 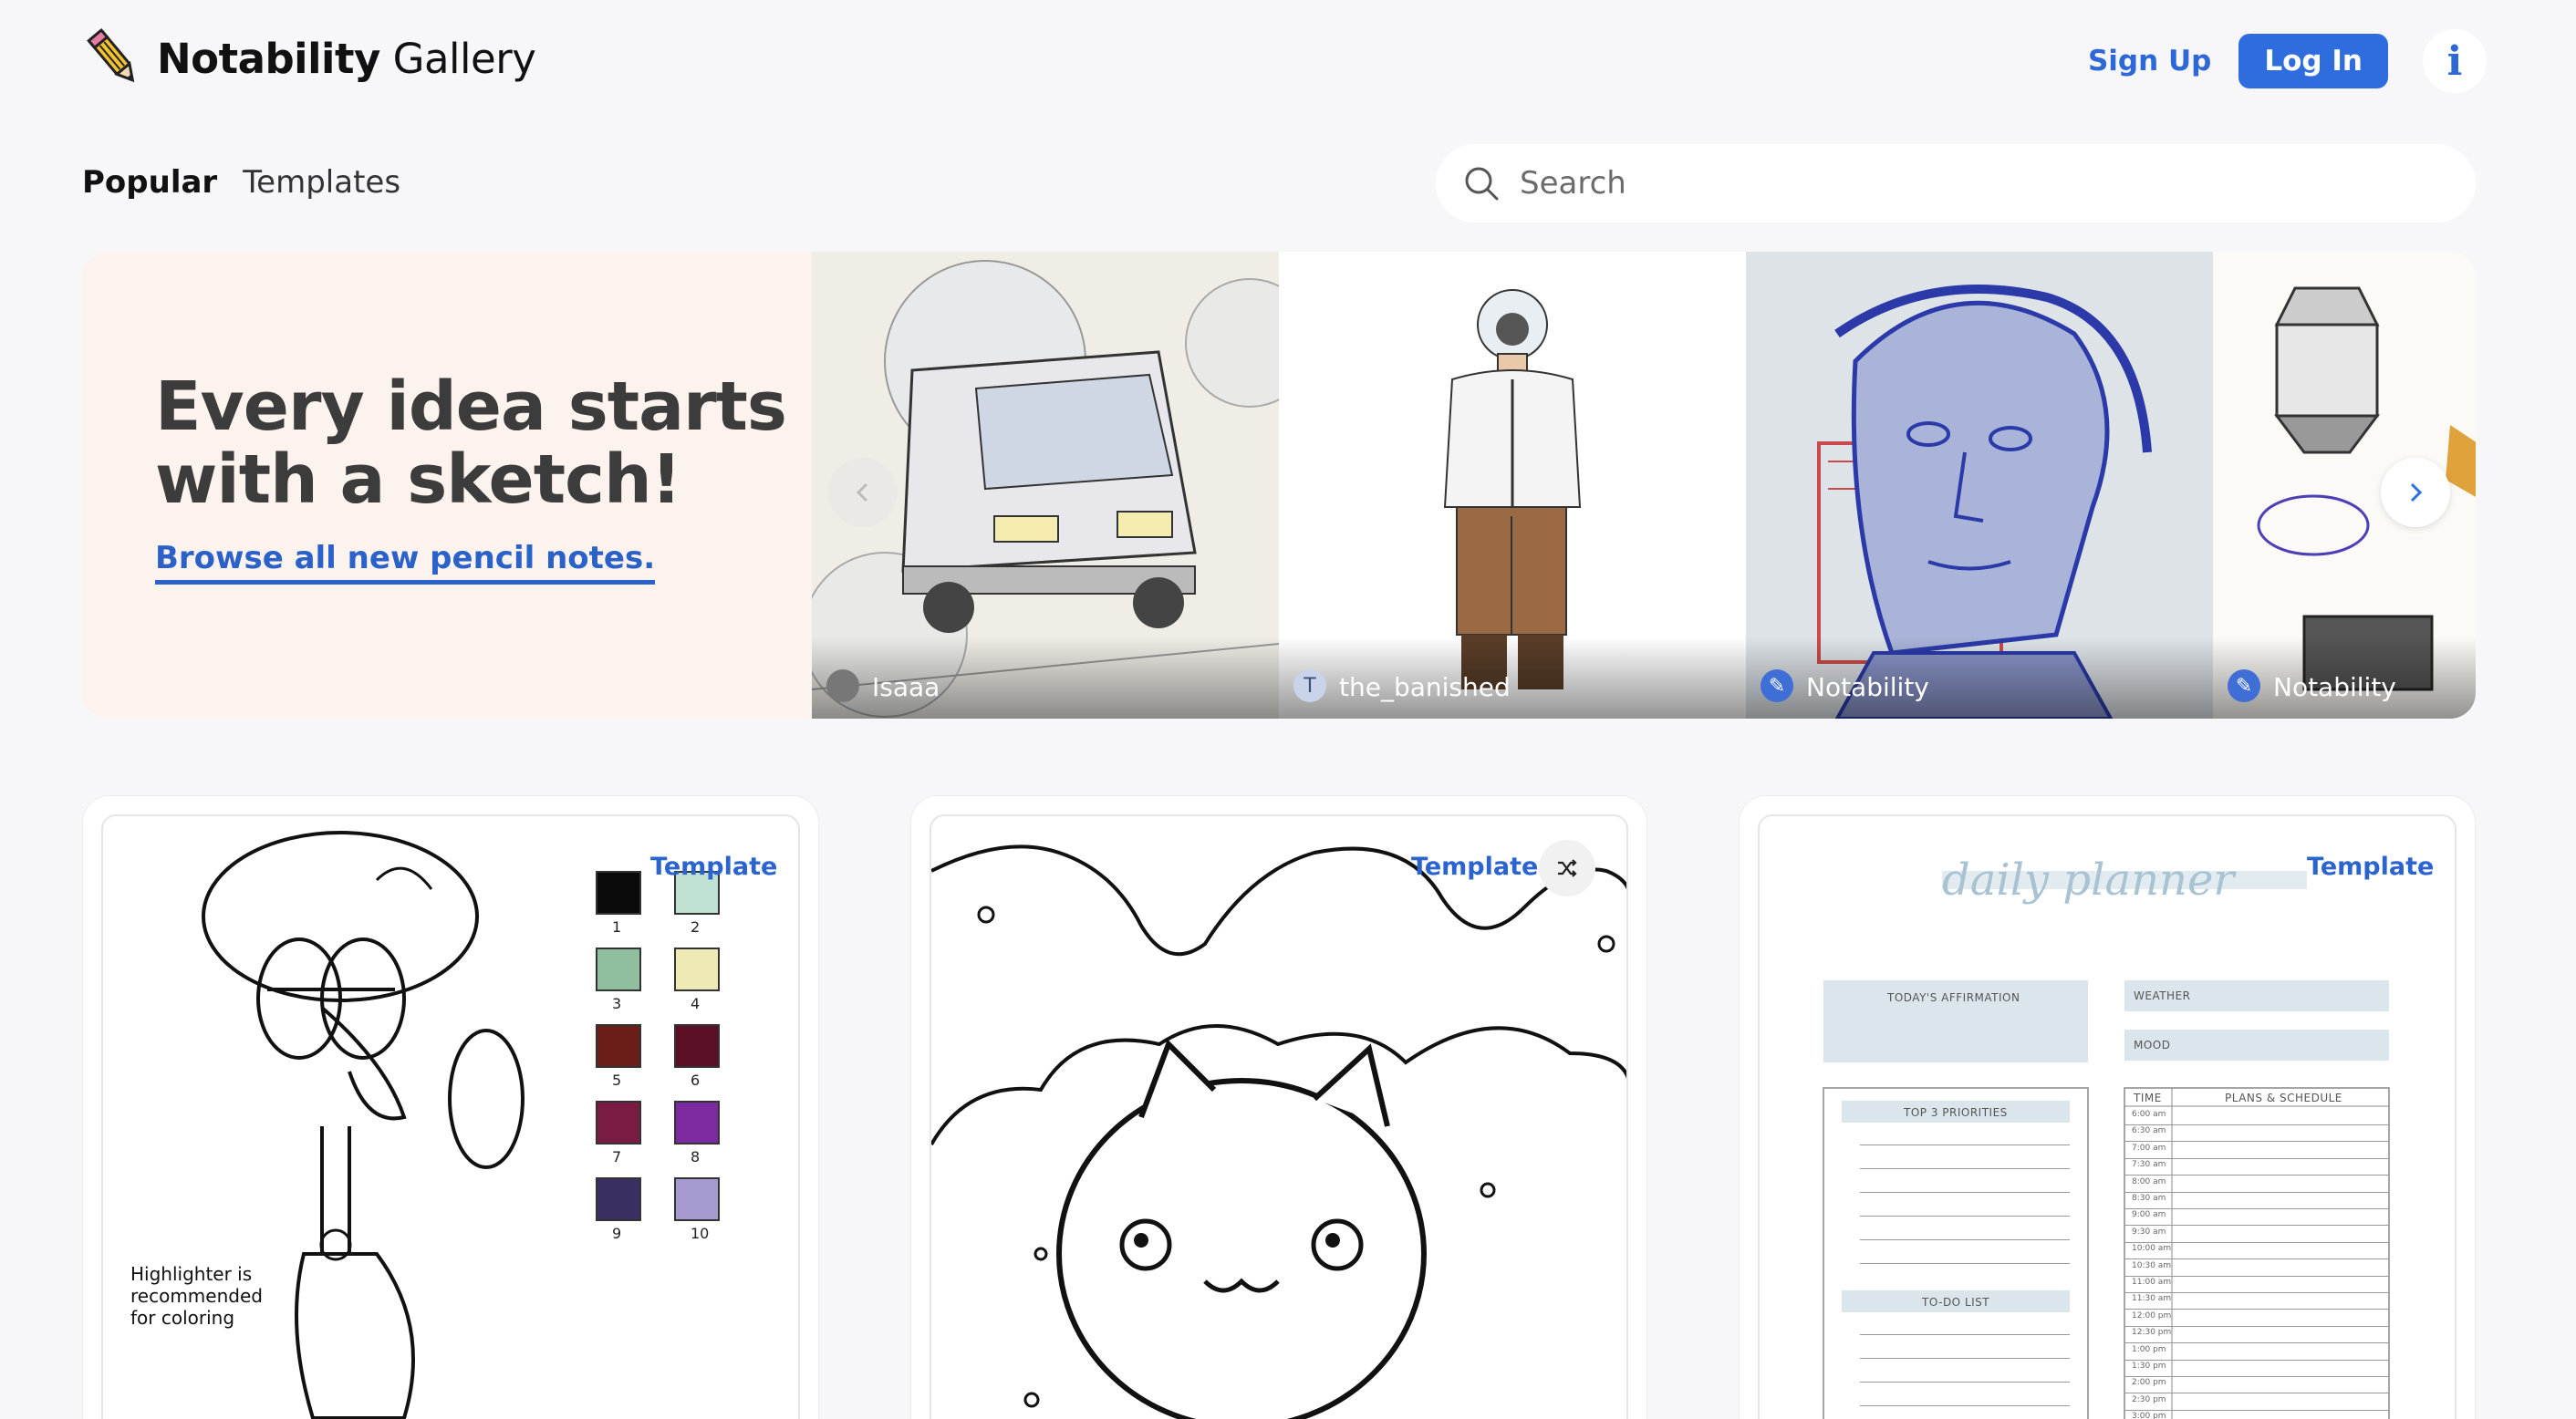 I want to click on template-card-kawaii-cat: Template, so click(x=1278, y=1107).